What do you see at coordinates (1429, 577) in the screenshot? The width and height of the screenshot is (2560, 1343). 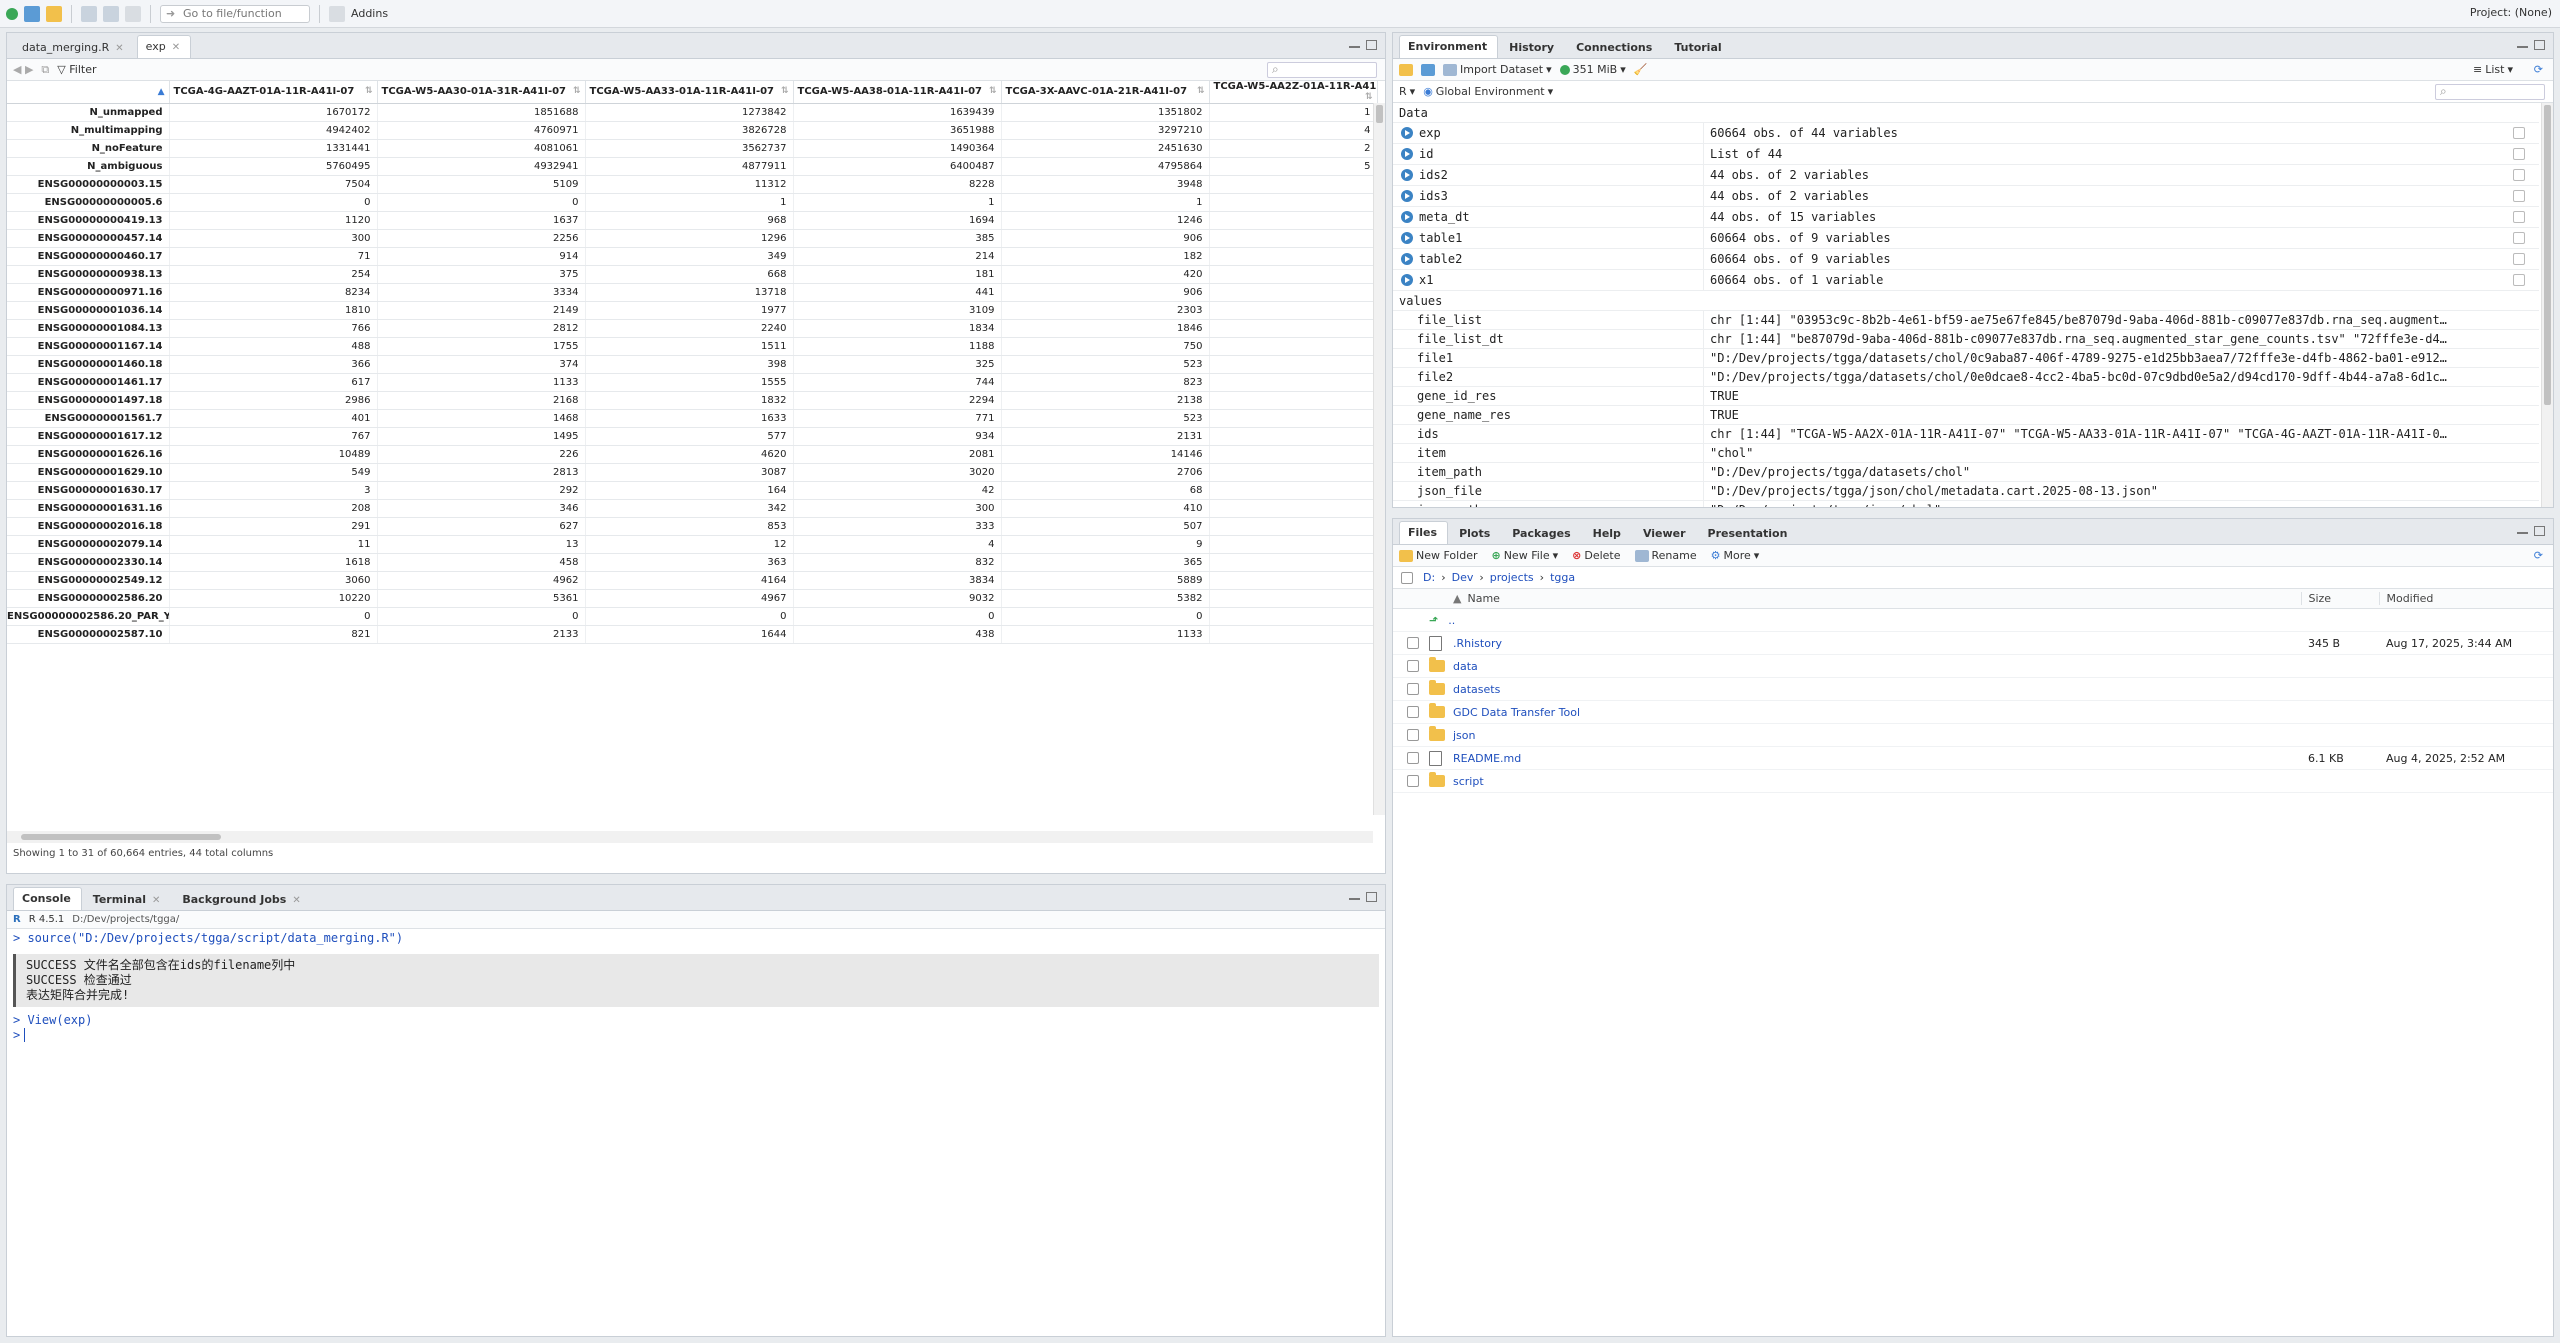 I see `breadcrumb-drive: D:` at bounding box center [1429, 577].